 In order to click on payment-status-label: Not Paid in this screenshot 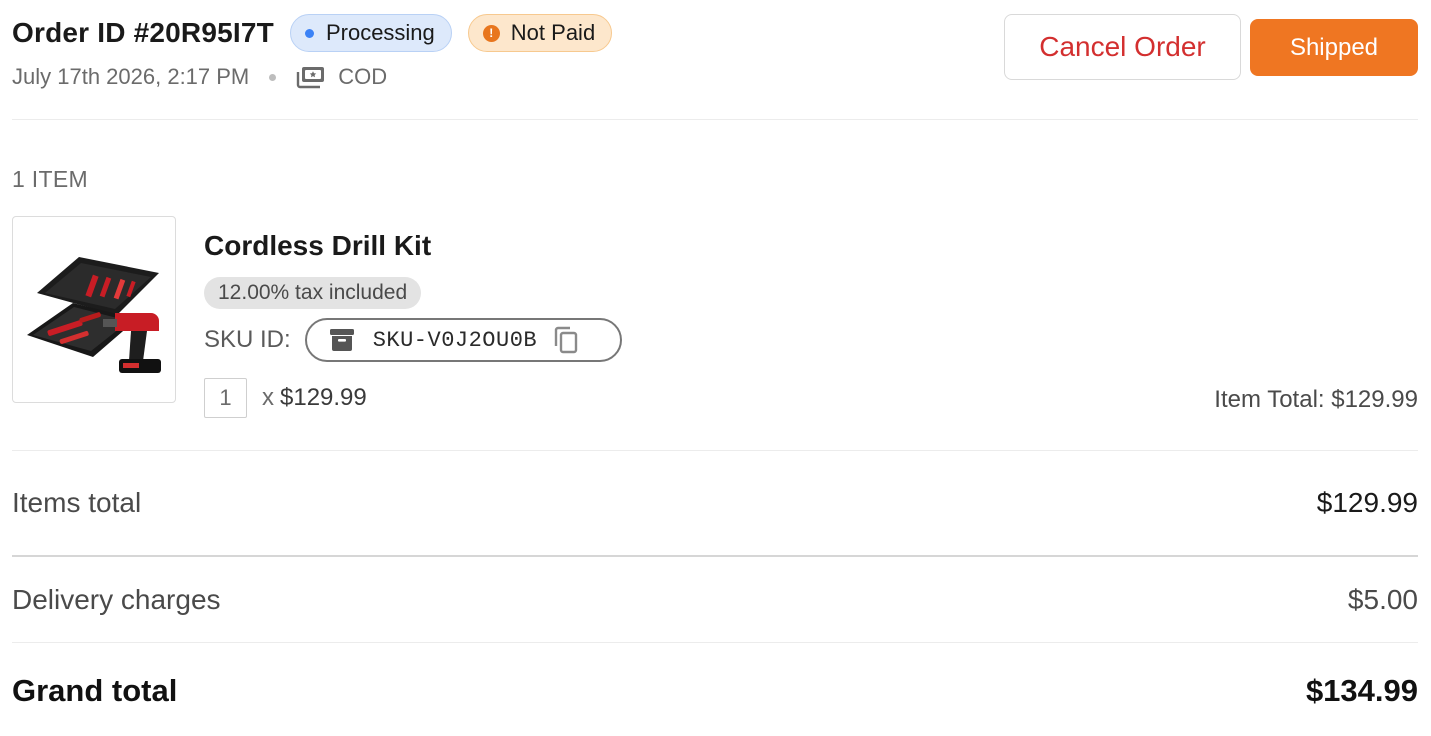, I will do `click(553, 32)`.